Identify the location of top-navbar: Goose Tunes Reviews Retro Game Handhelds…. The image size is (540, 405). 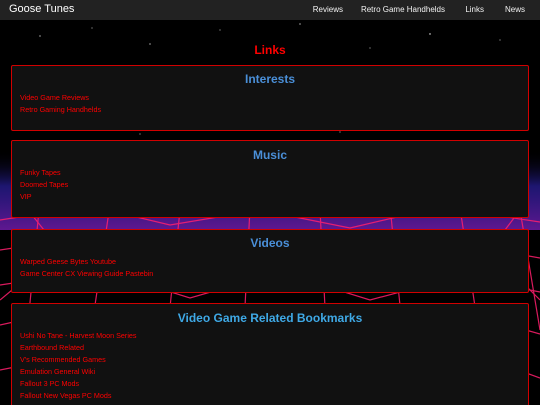
(270, 10).